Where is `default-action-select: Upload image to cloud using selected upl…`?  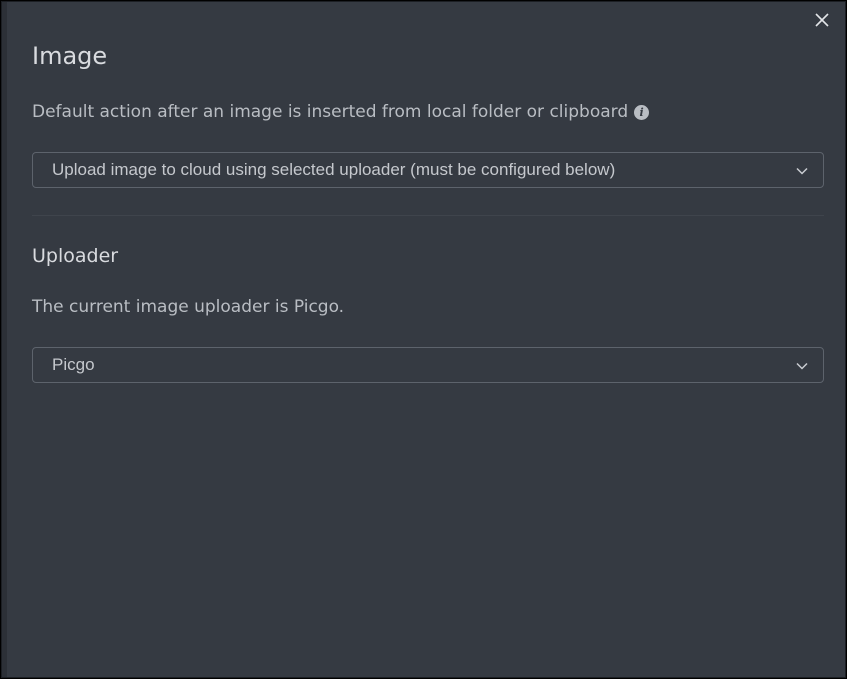 default-action-select: Upload image to cloud using selected upl… is located at coordinates (428, 170).